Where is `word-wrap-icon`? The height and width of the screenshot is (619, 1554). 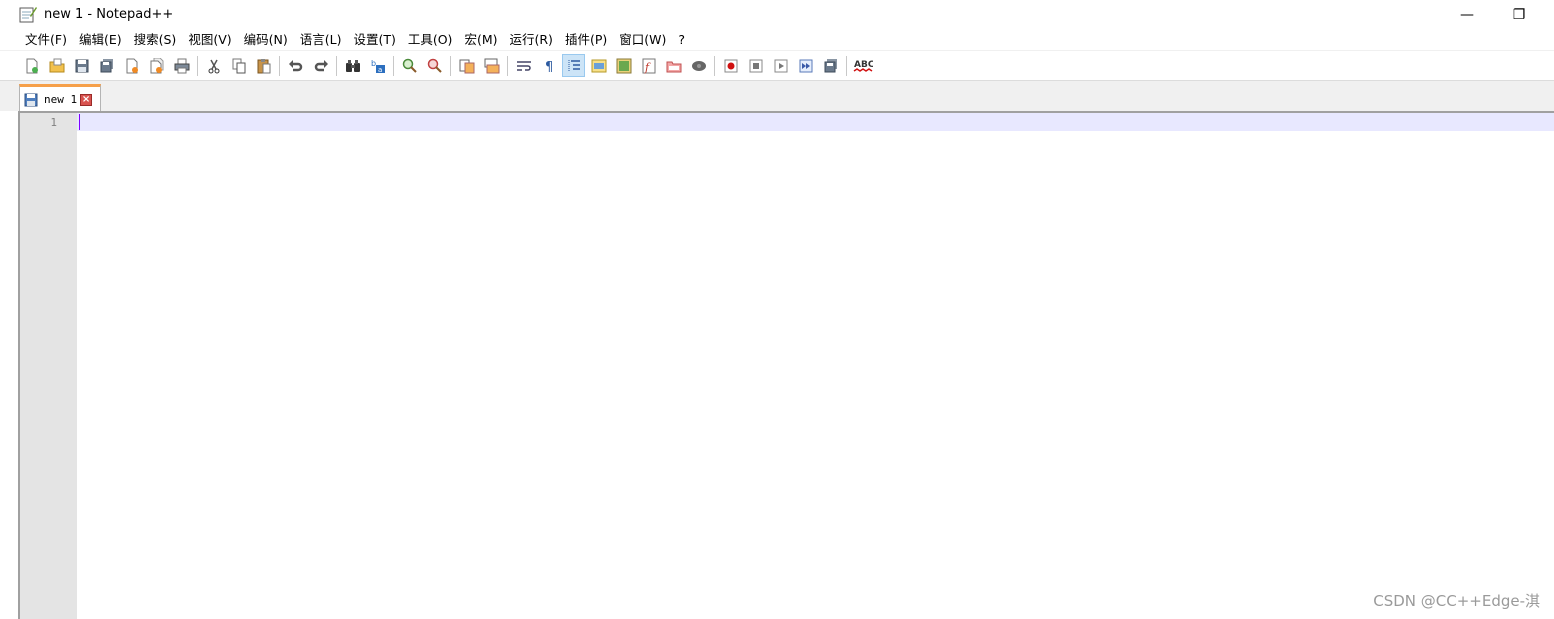 word-wrap-icon is located at coordinates (523, 65).